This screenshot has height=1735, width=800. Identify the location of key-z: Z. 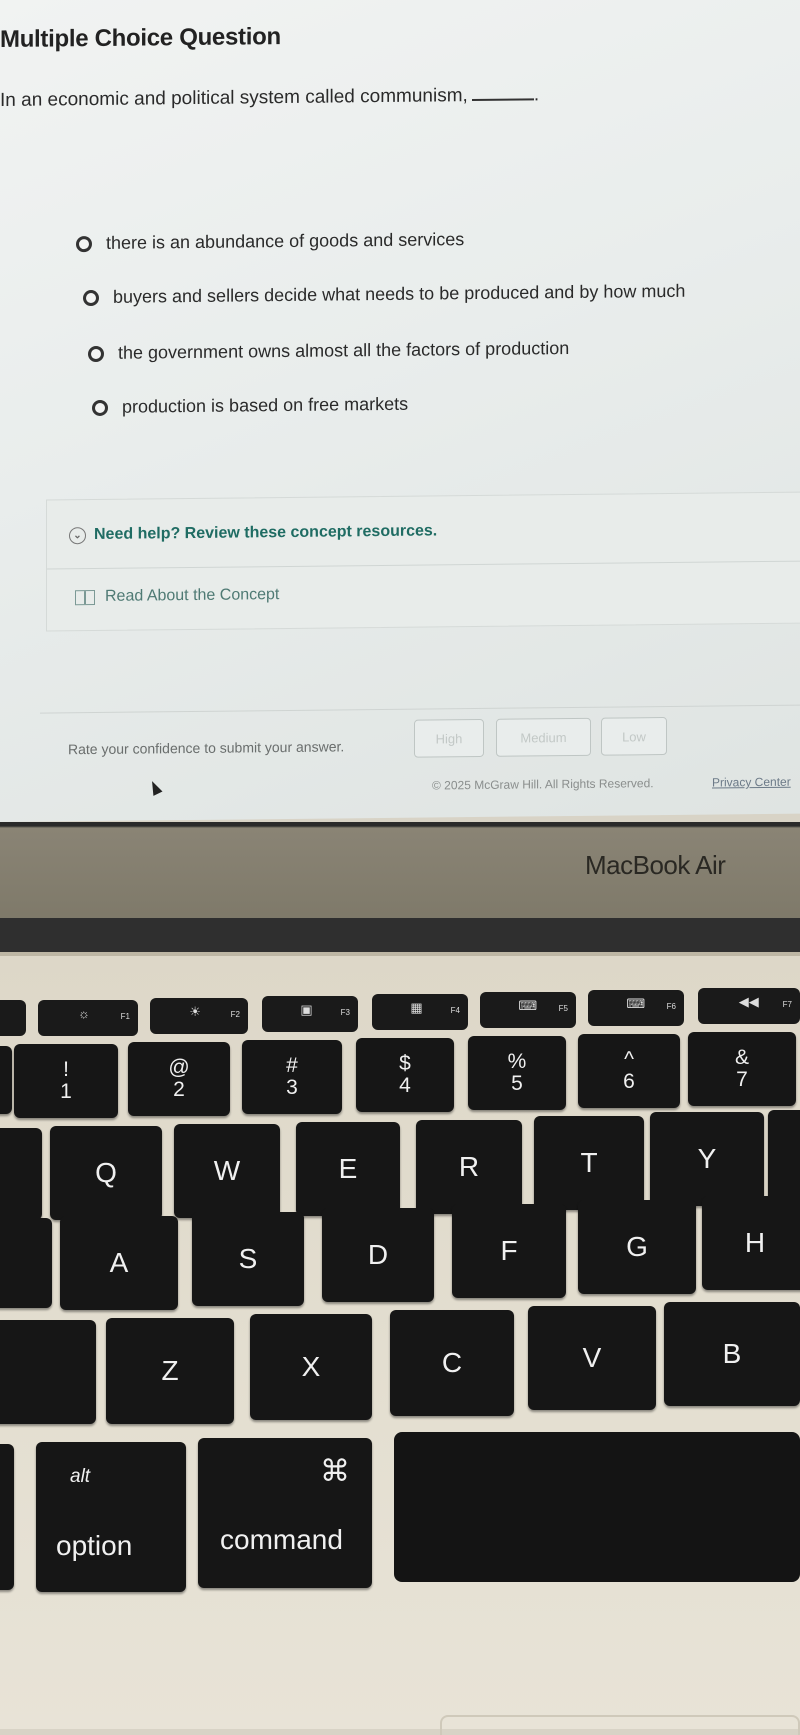
(170, 1371).